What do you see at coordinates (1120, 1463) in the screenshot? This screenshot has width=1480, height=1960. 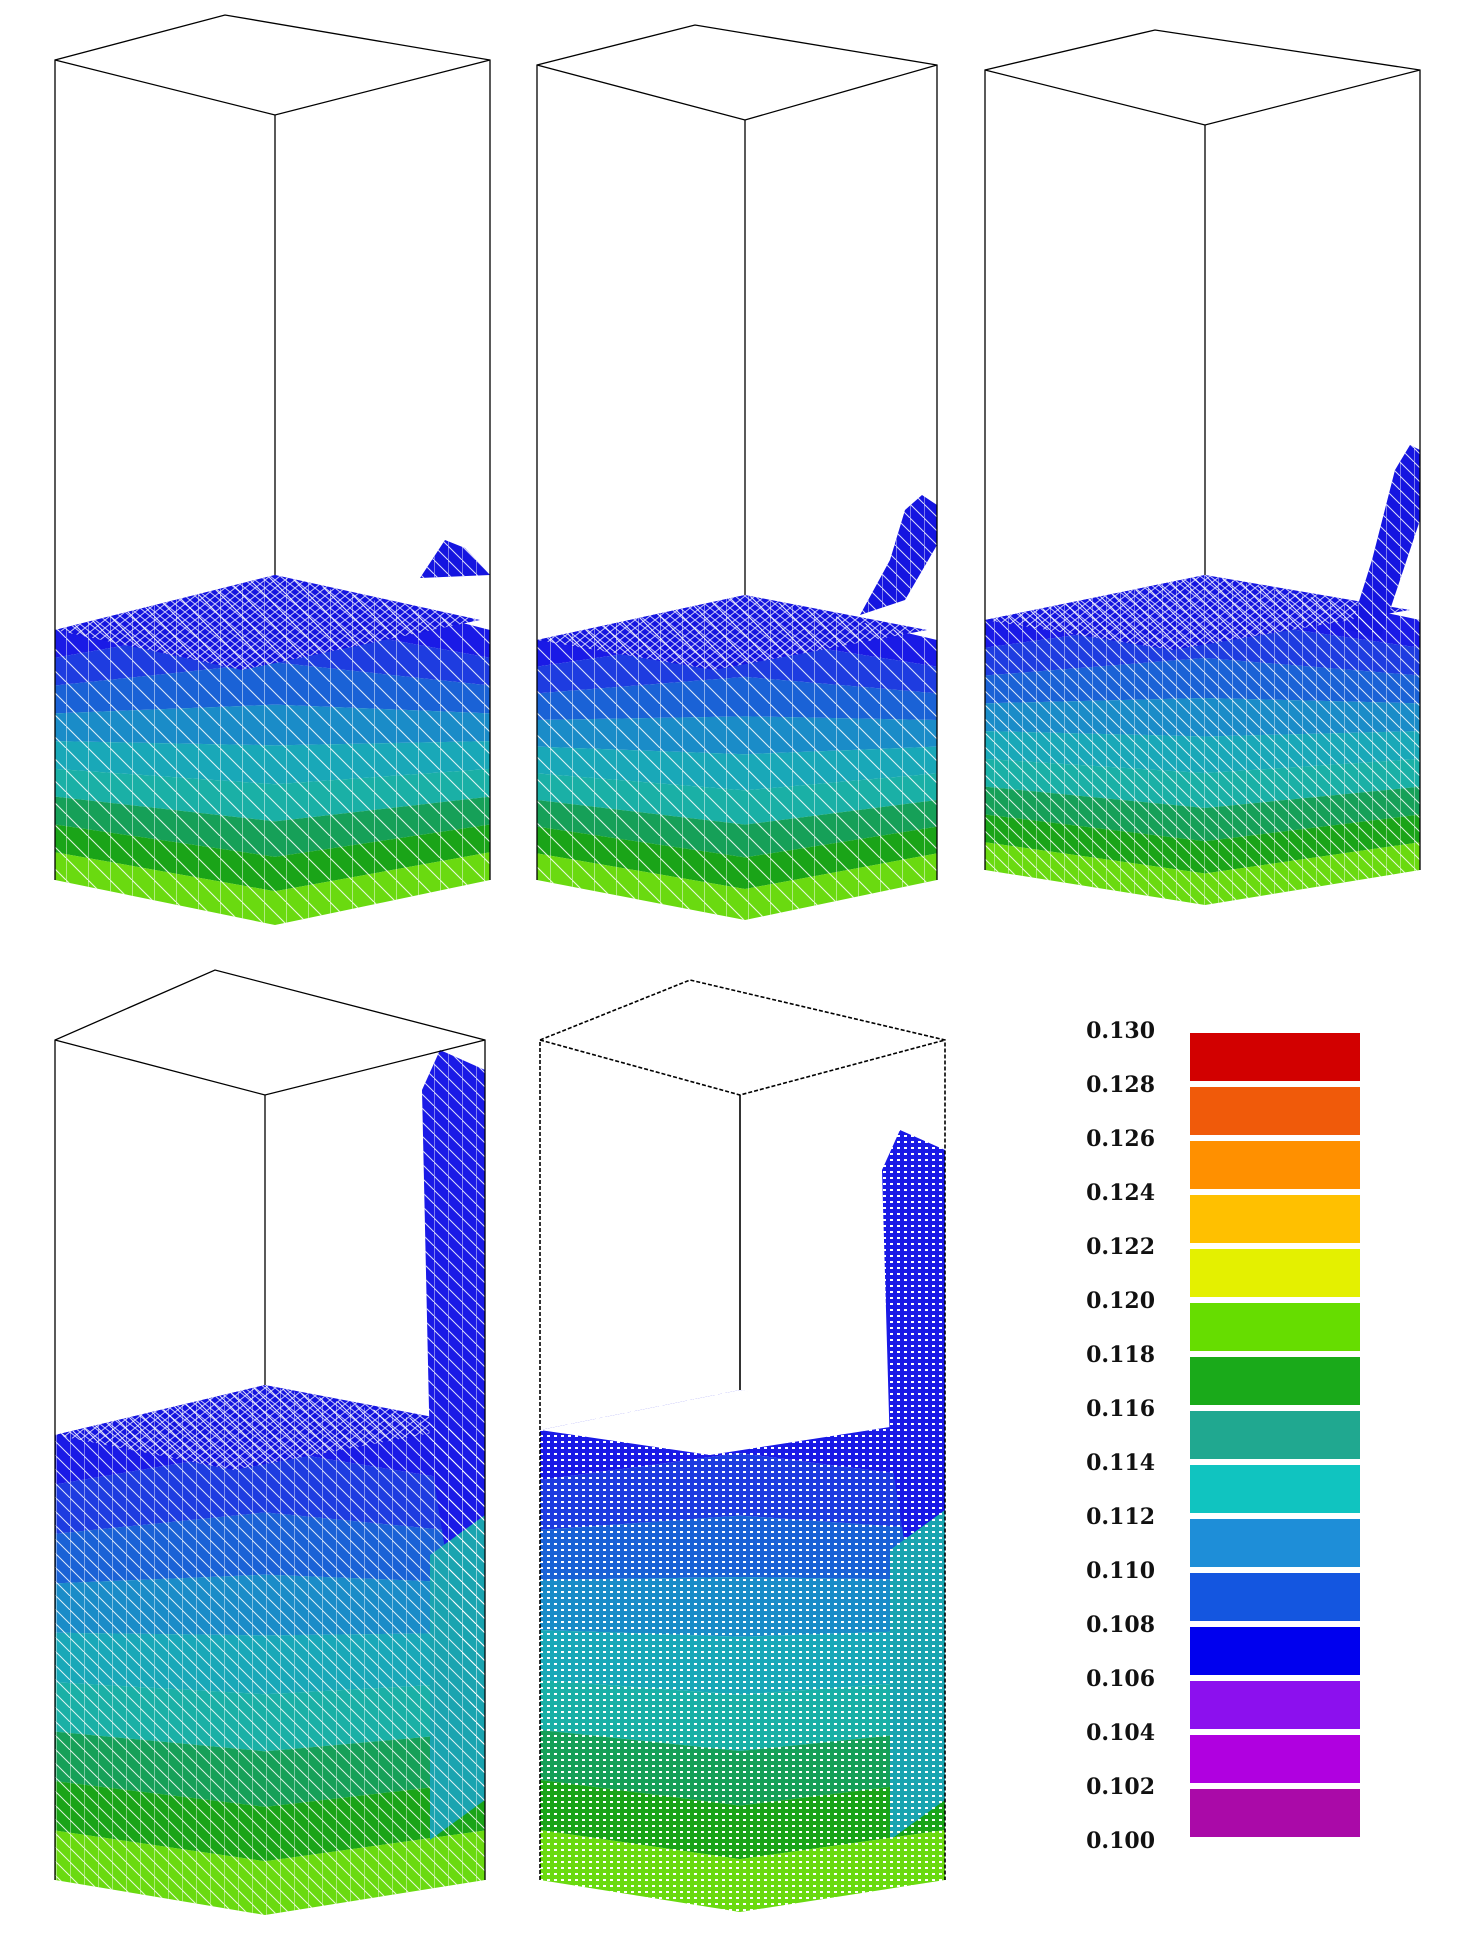 I see `legend-label: 0.114` at bounding box center [1120, 1463].